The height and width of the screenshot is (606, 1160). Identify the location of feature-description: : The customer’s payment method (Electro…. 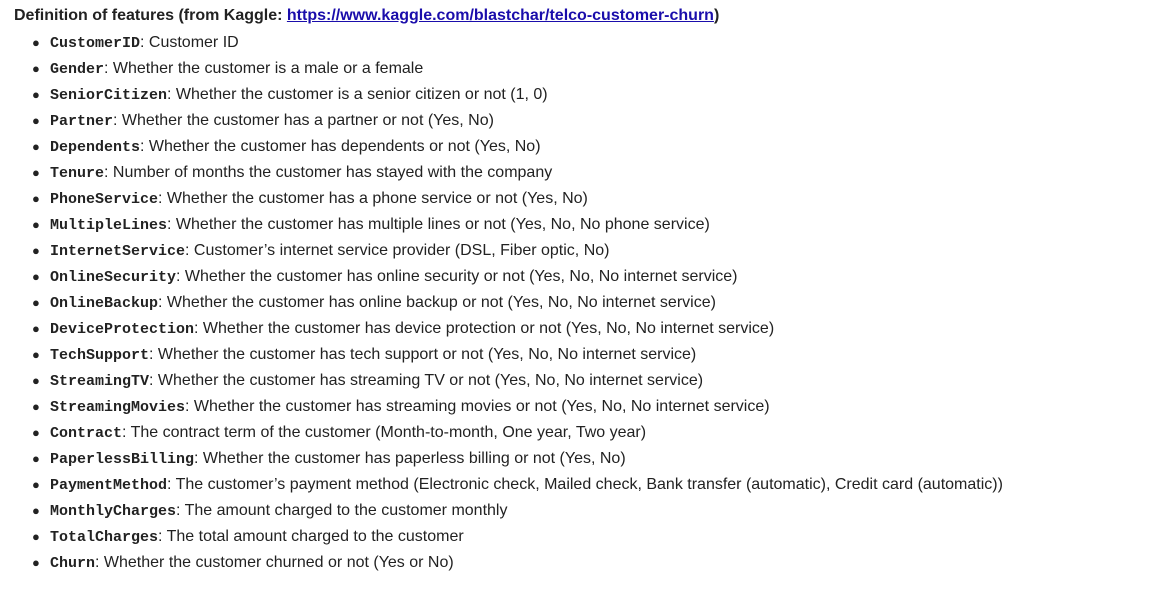
(585, 484).